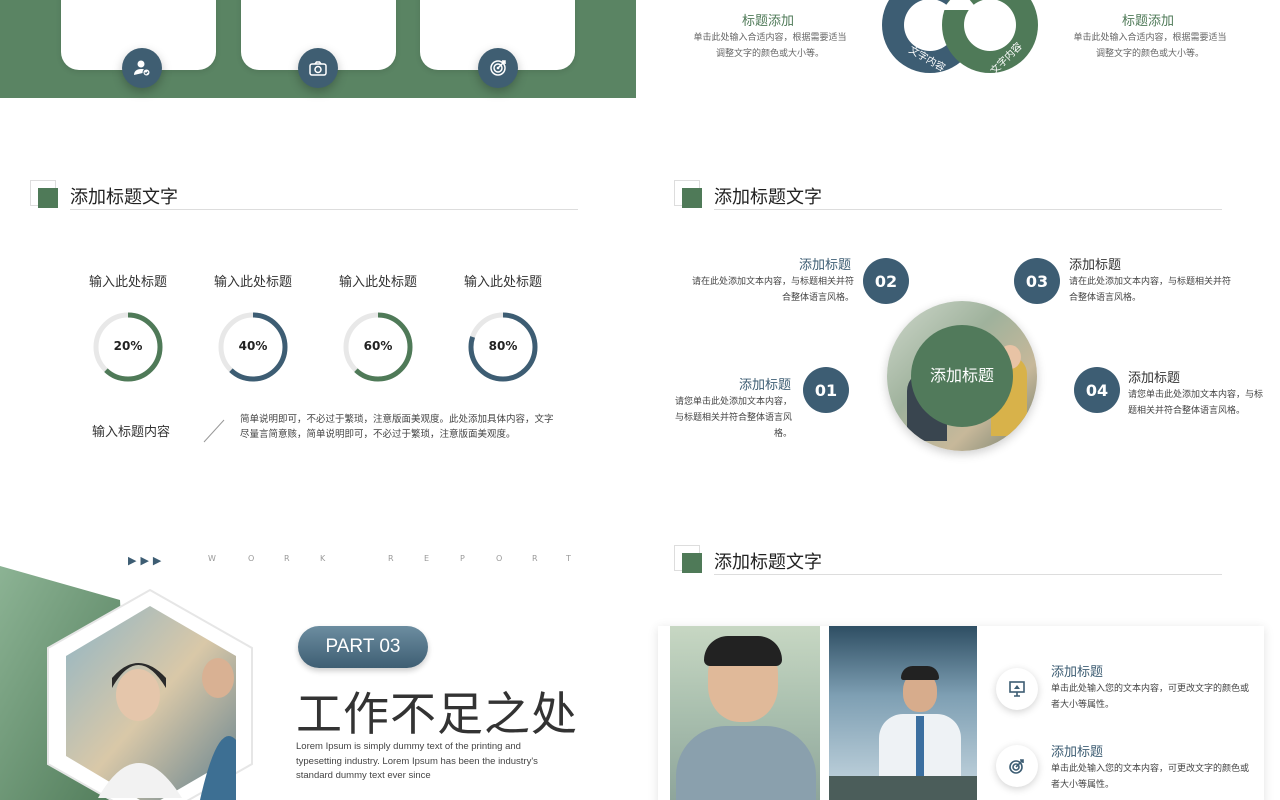 This screenshot has width=1280, height=800. What do you see at coordinates (499, 558) in the screenshot?
I see `tagline-letter: O` at bounding box center [499, 558].